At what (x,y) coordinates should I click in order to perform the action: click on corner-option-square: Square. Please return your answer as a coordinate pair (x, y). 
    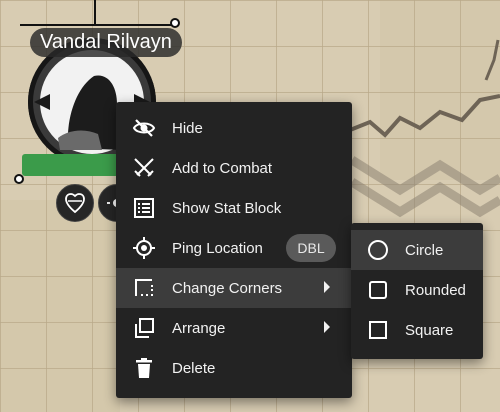
    Looking at the image, I should click on (417, 330).